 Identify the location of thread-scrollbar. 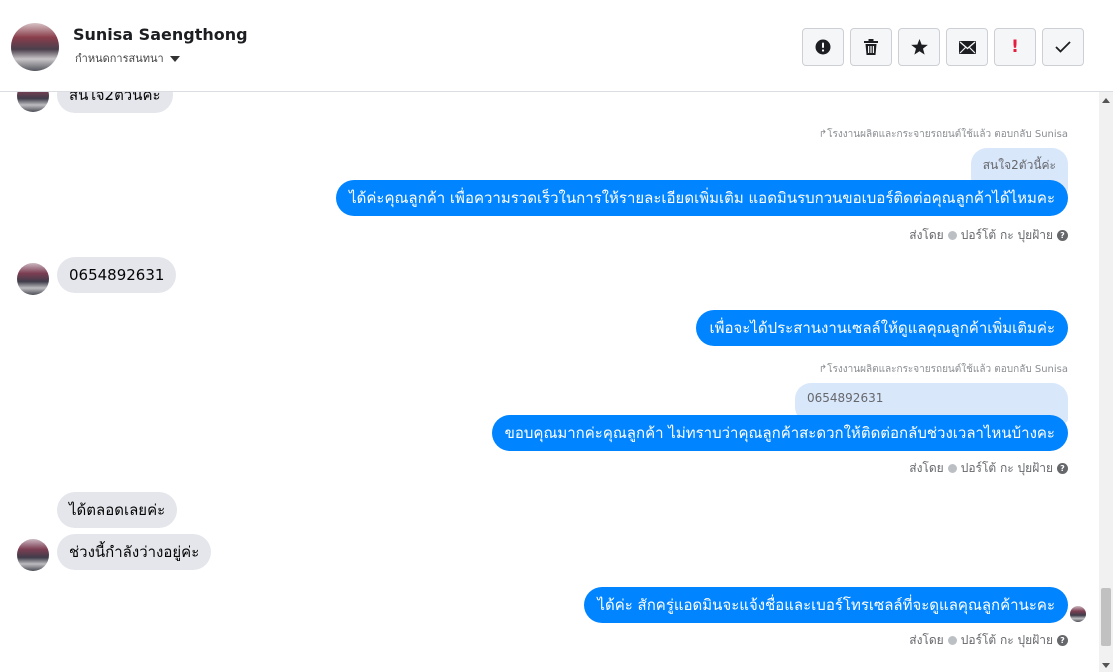
(1106, 382).